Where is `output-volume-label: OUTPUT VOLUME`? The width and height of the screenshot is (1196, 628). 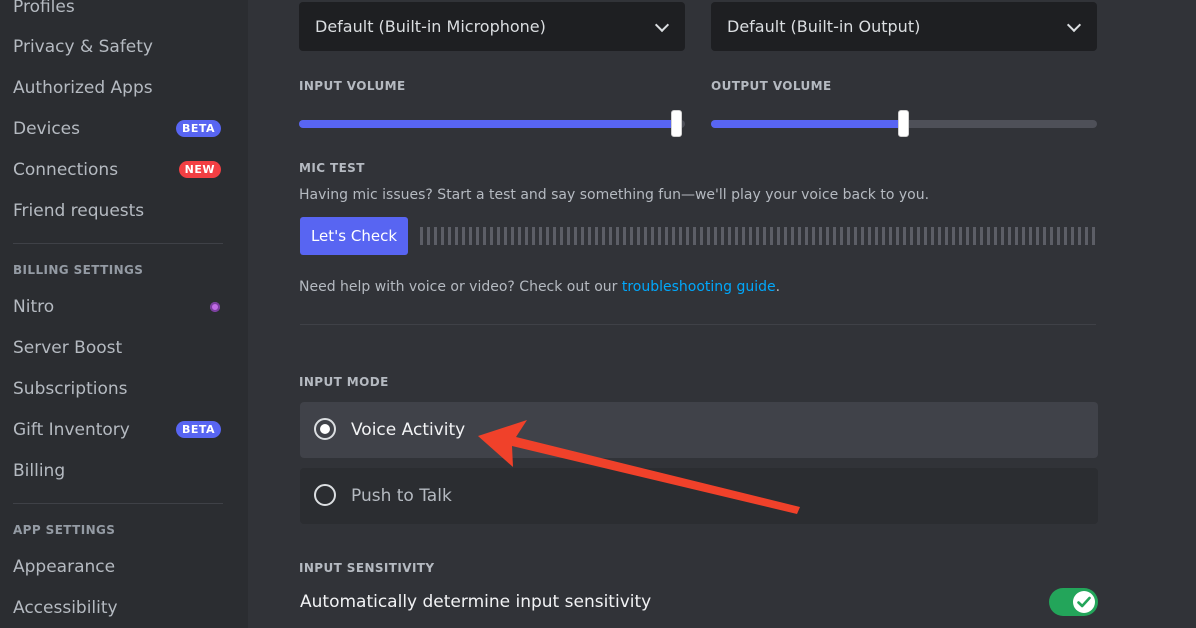 output-volume-label: OUTPUT VOLUME is located at coordinates (771, 86).